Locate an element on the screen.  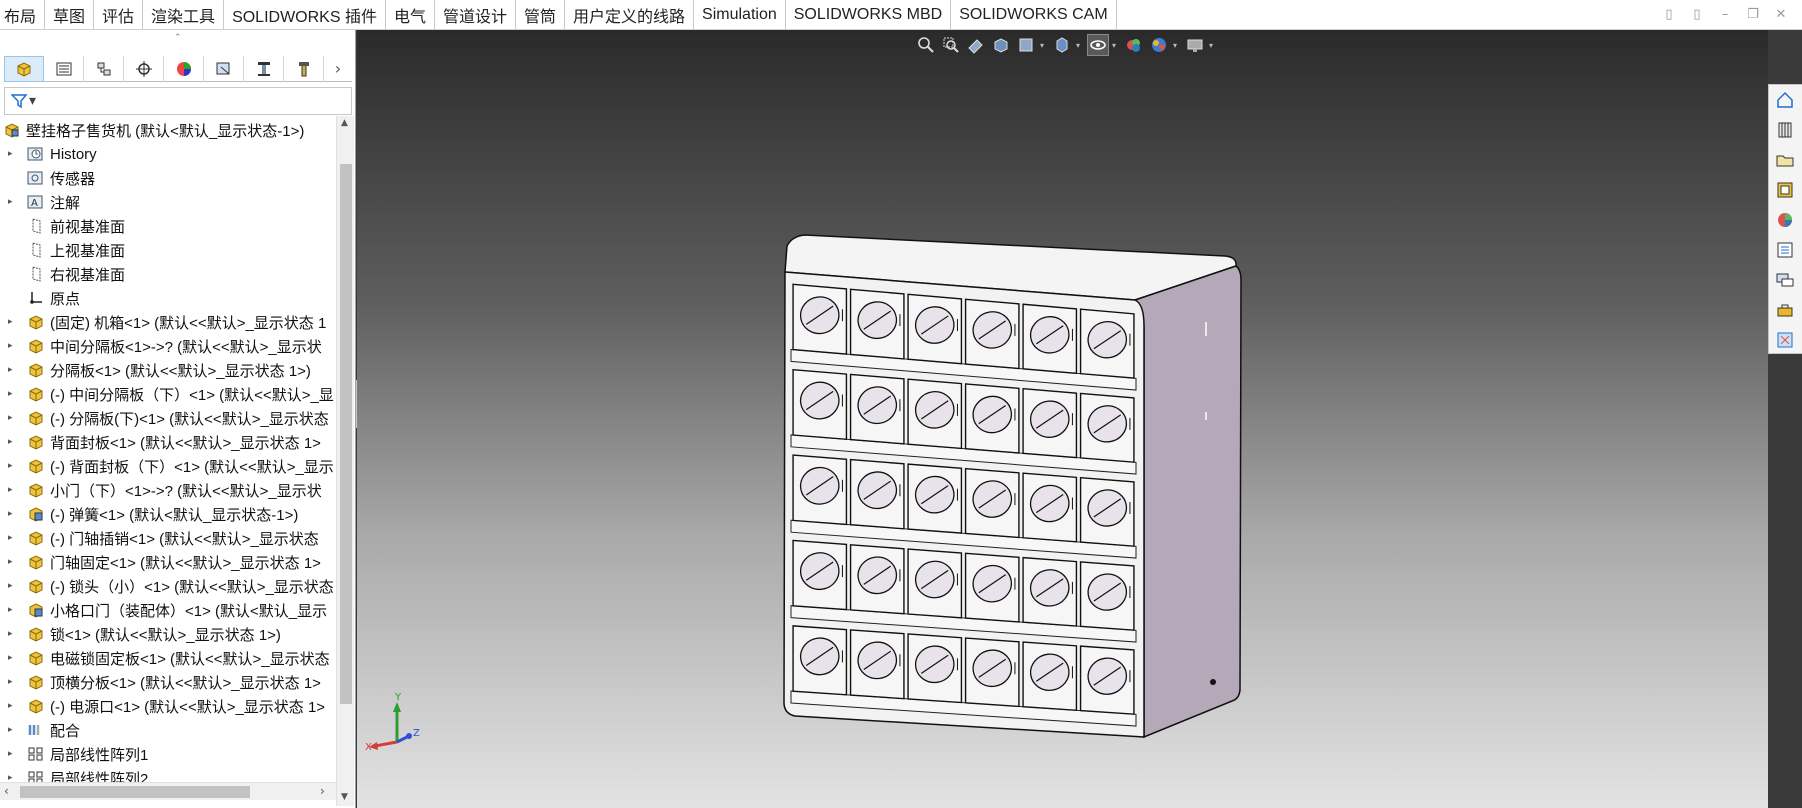
tree-node: 右视基准面 is located at coordinates (168, 274).